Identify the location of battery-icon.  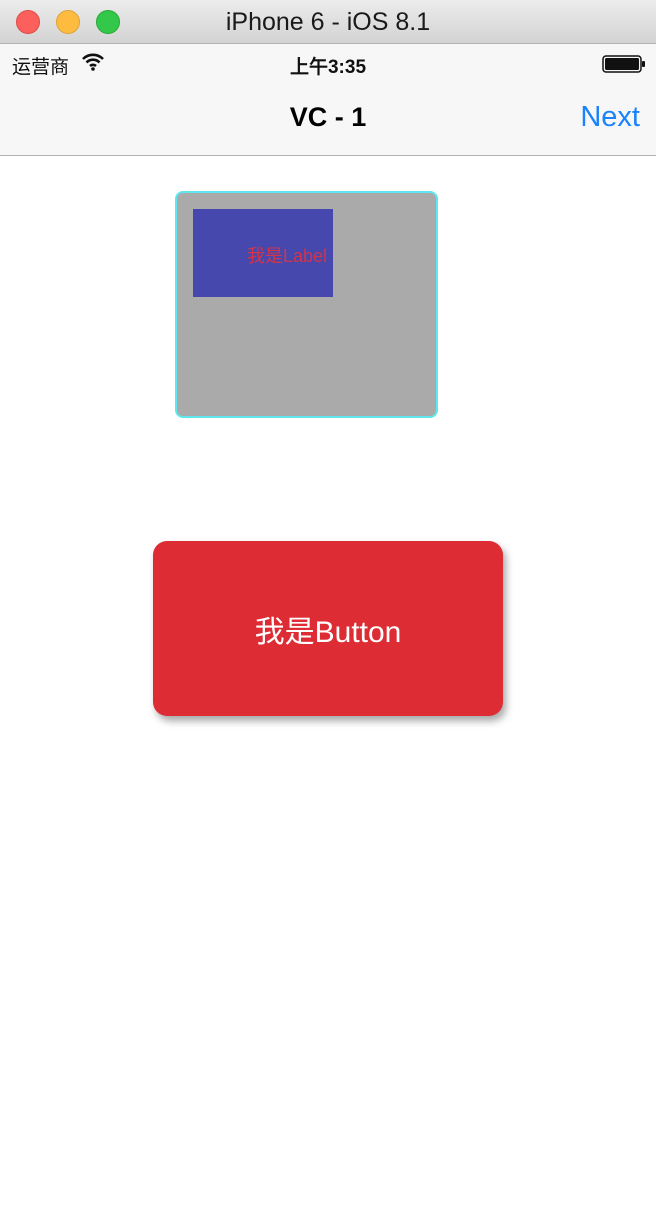
(624, 66).